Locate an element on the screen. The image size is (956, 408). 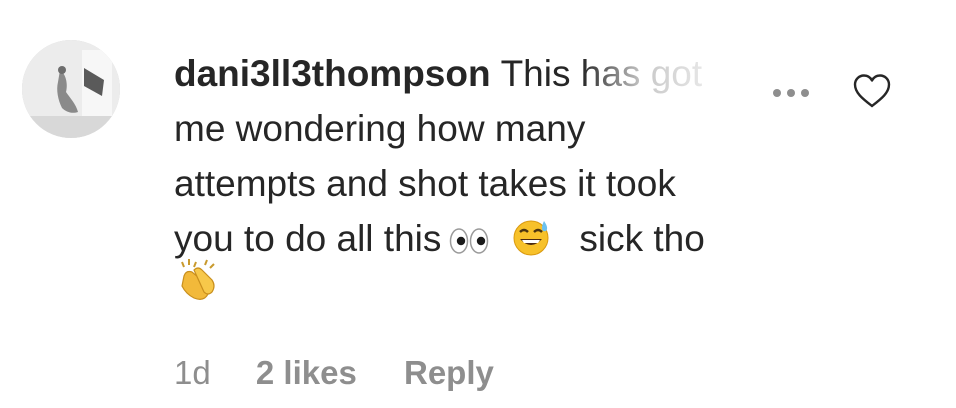
comment-text-truncated: This has got is located at coordinates (601, 73).